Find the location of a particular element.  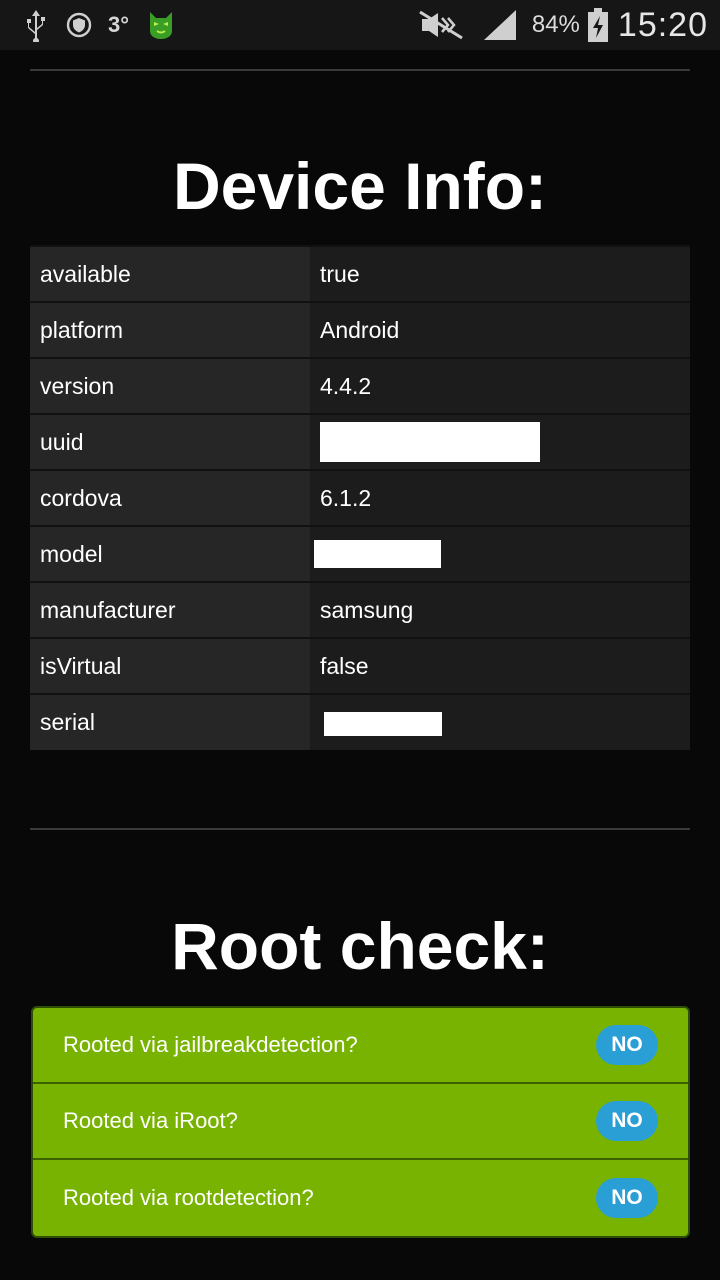

table-row: platform Android is located at coordinates (360, 329).